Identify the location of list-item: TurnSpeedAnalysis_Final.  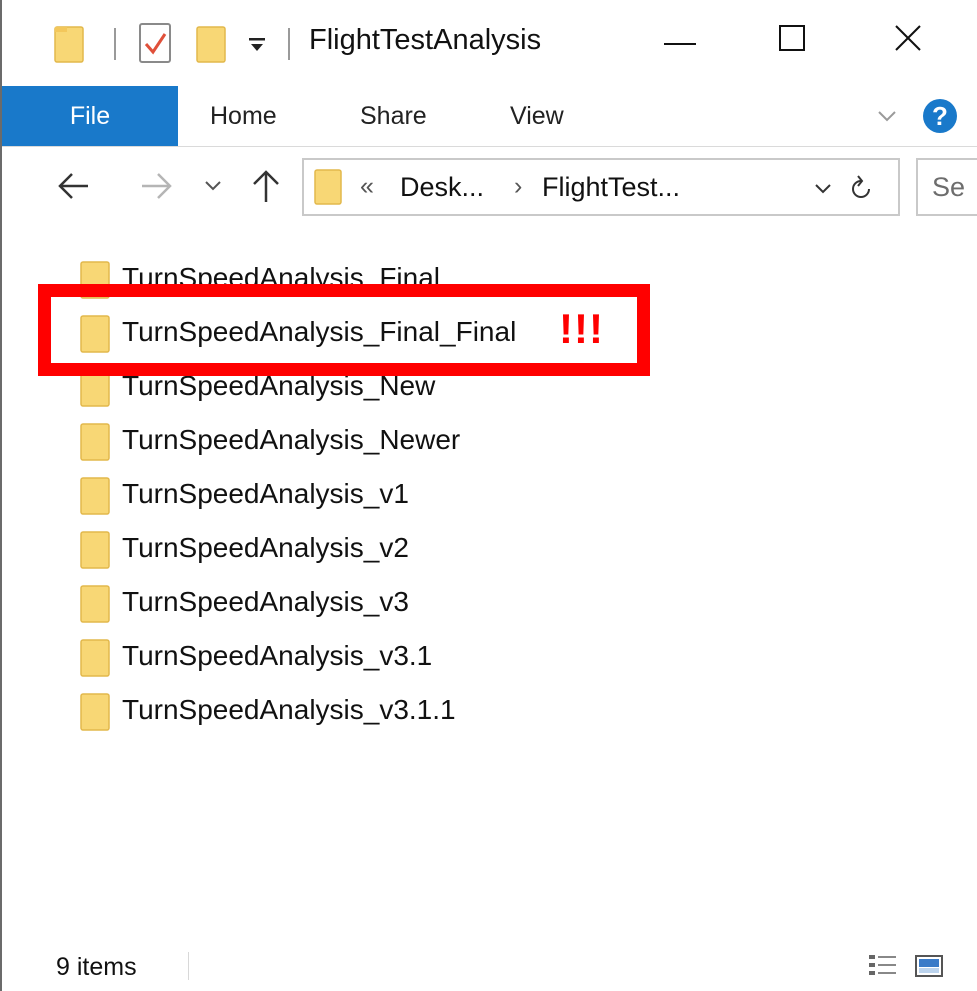
(380, 281).